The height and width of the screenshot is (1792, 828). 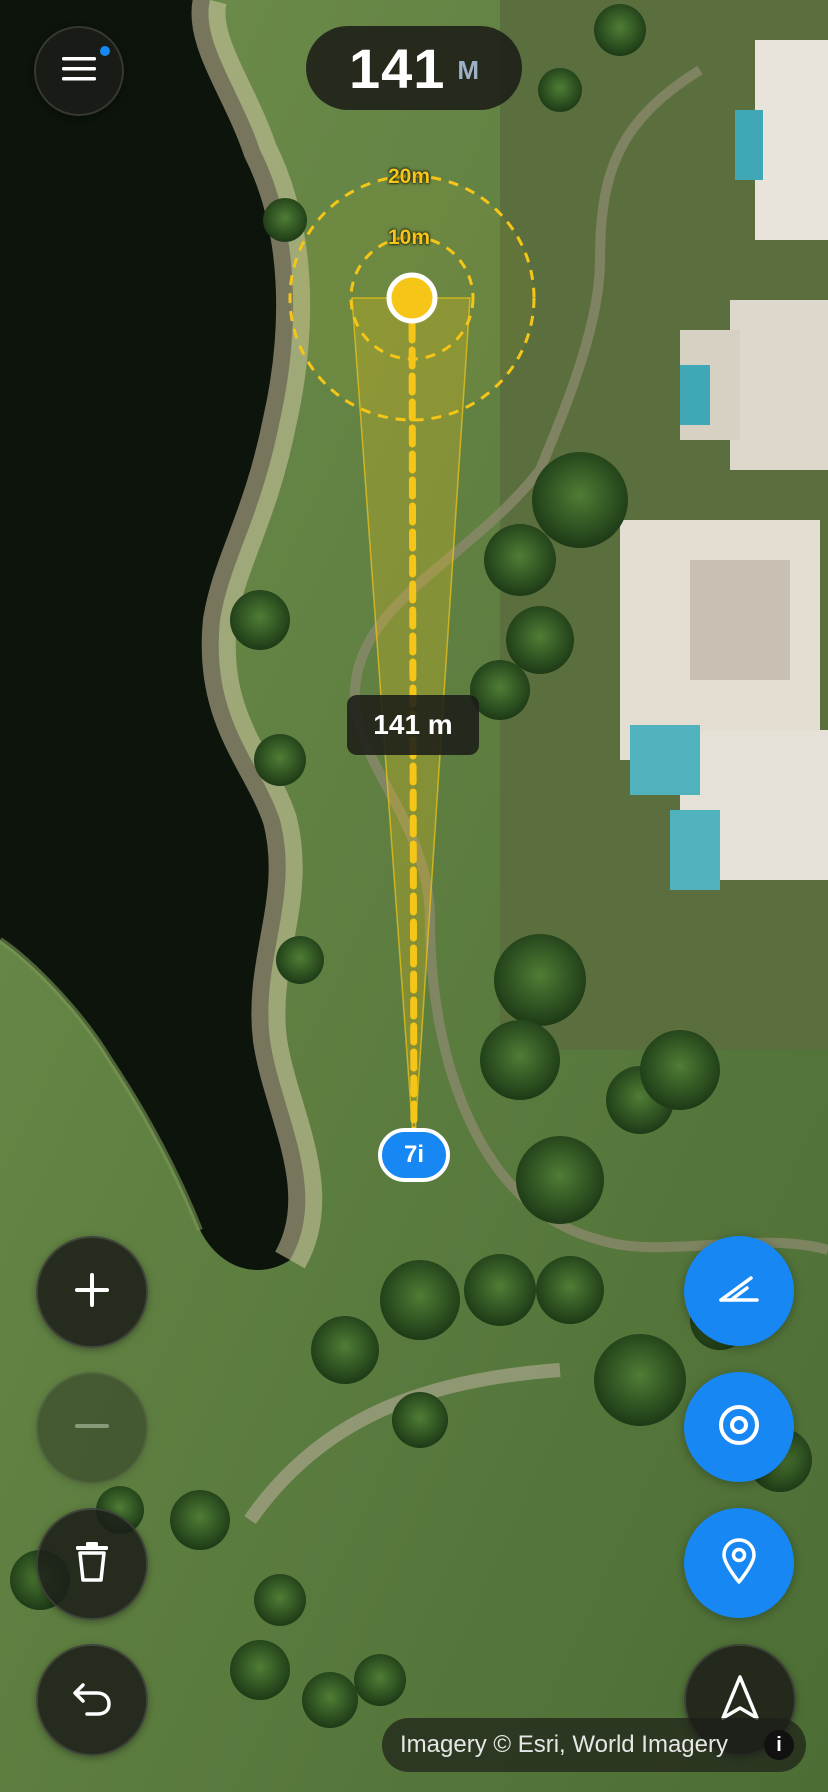 I want to click on pencil-icon, so click(x=739, y=1291).